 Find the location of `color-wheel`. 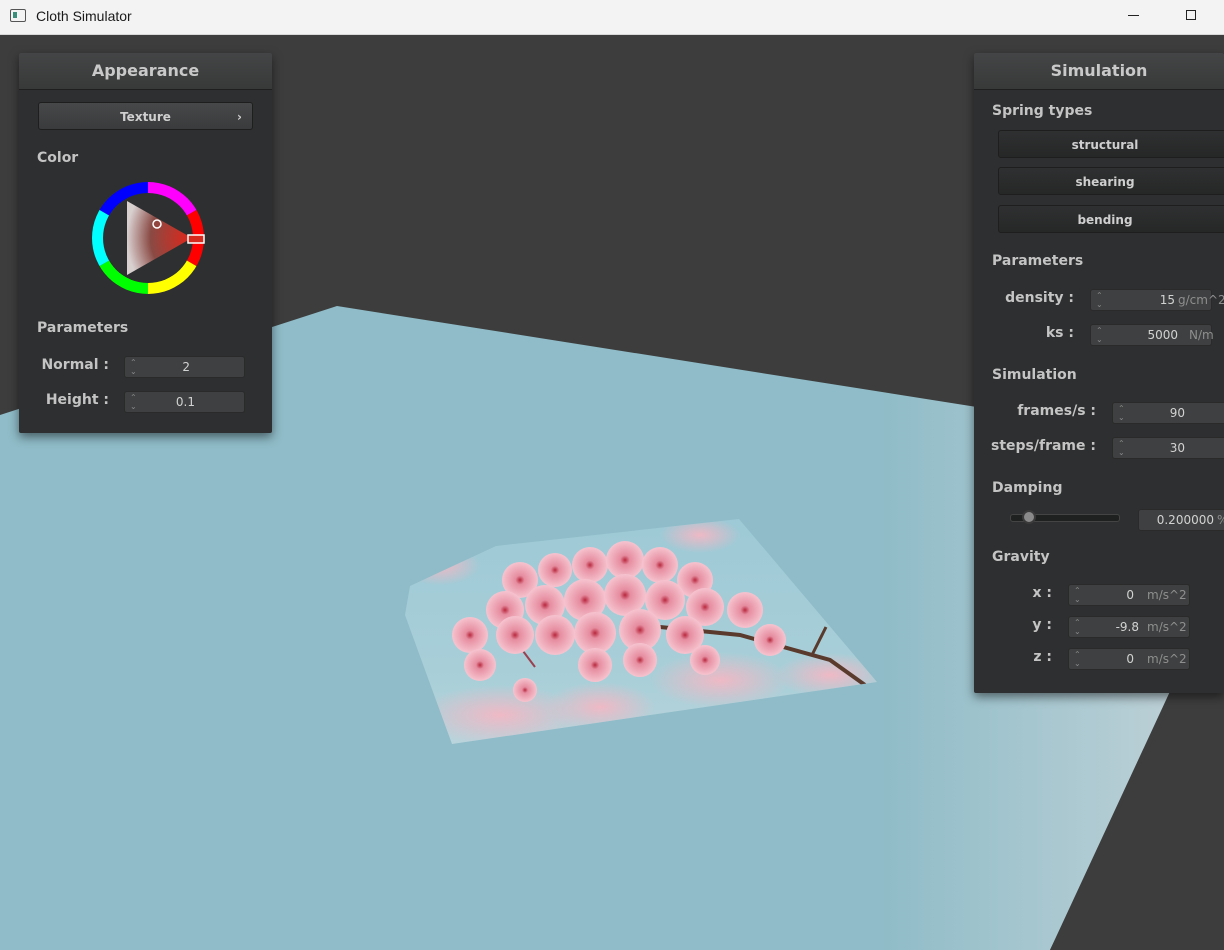

color-wheel is located at coordinates (150, 240).